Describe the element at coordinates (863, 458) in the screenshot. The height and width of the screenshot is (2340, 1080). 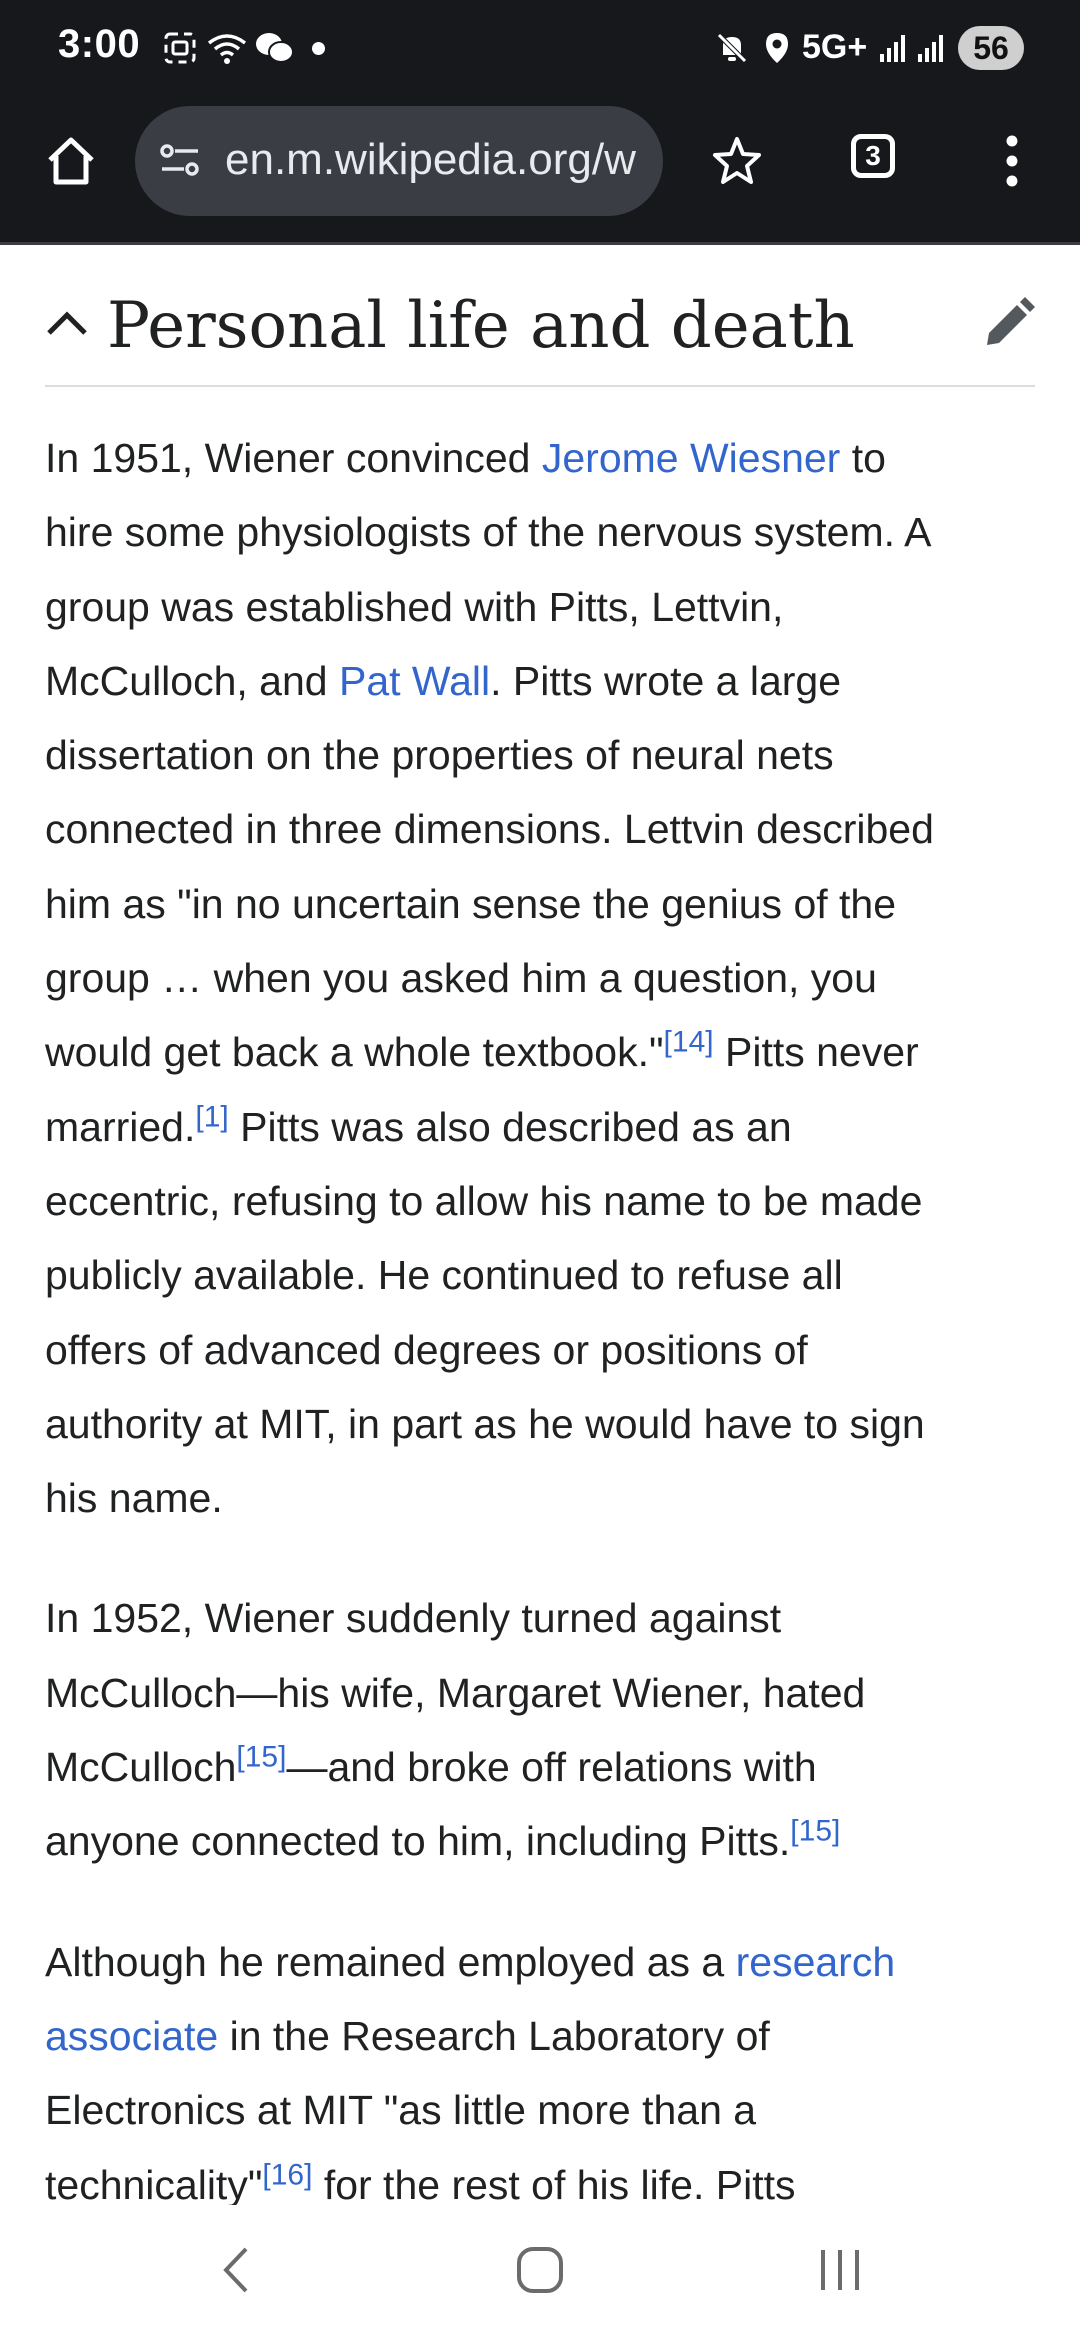
I see `text: to` at that location.